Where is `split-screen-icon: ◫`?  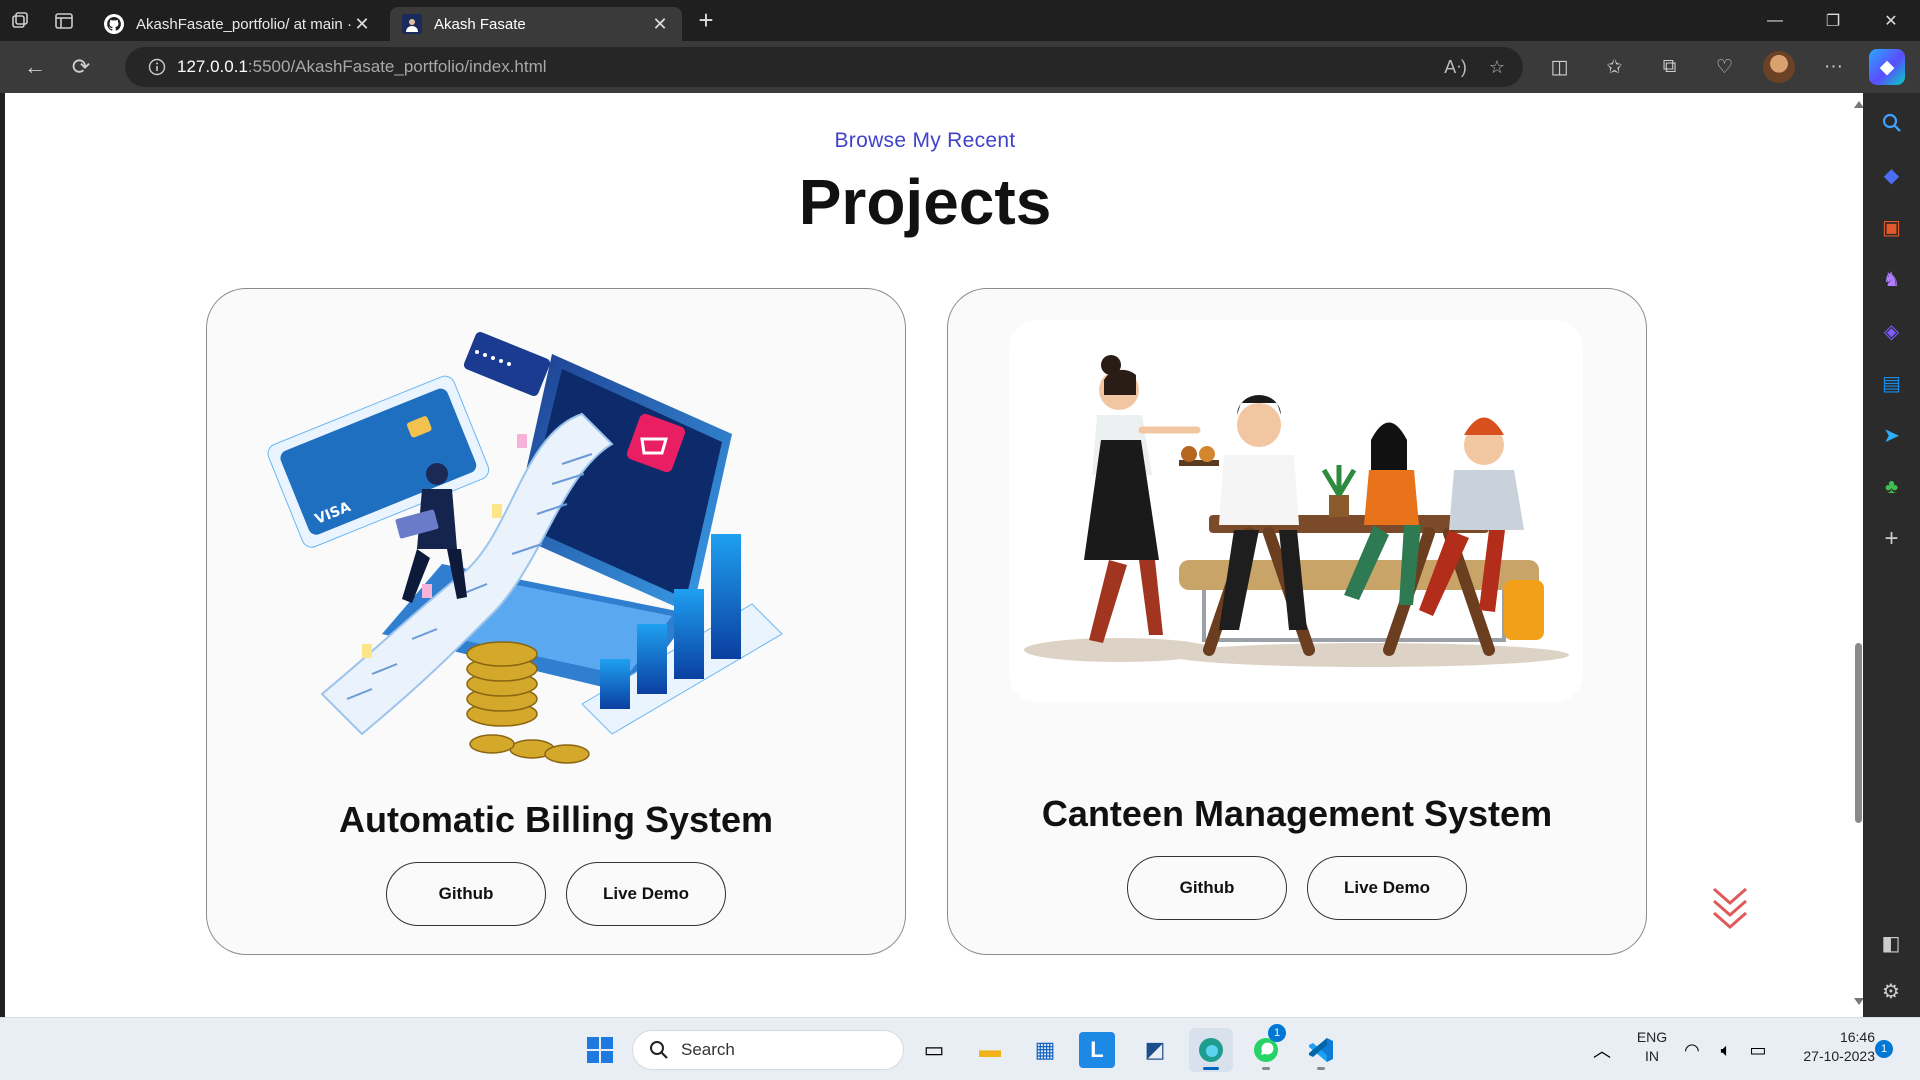 split-screen-icon: ◫ is located at coordinates (1559, 67).